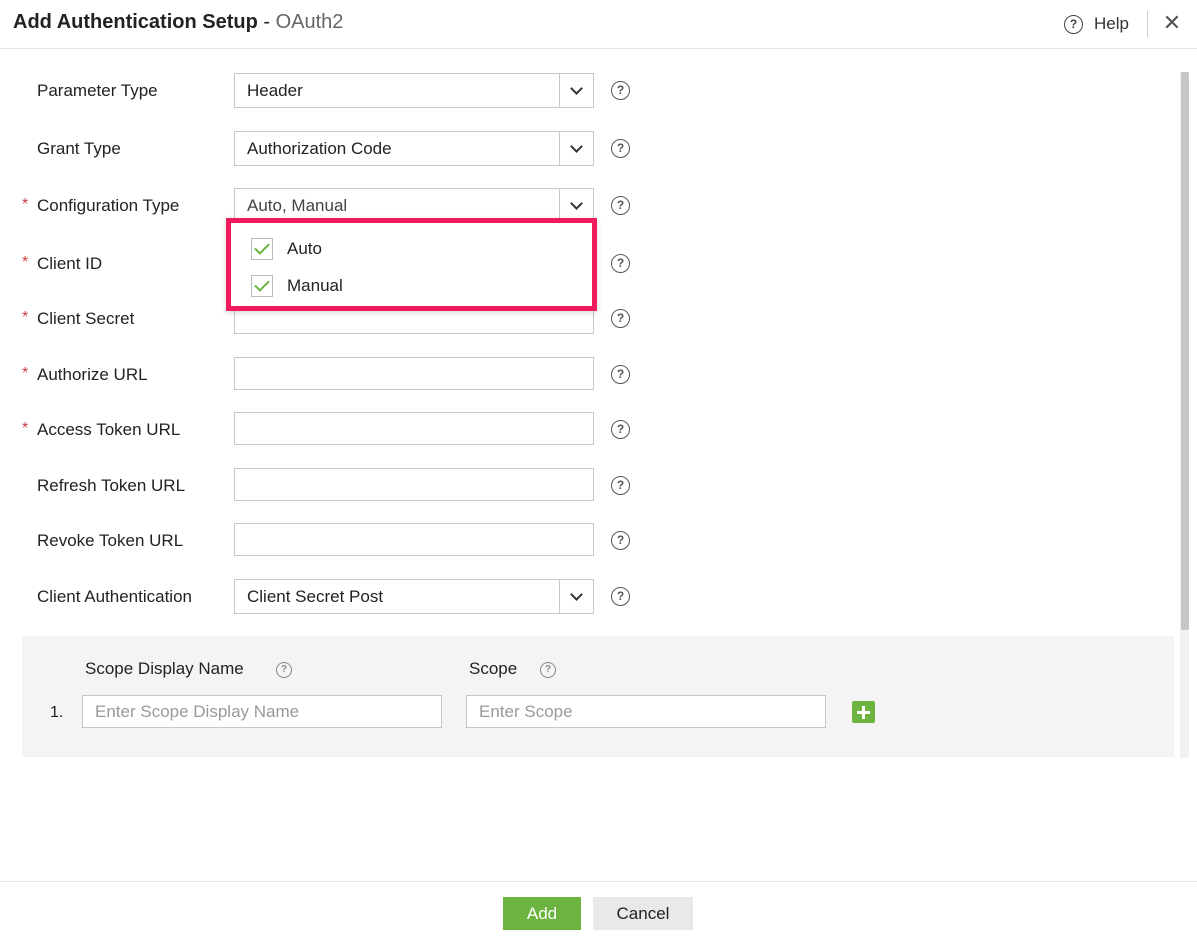 This screenshot has width=1197, height=944. What do you see at coordinates (114, 596) in the screenshot?
I see `client-authentication-label: Client Authentication` at bounding box center [114, 596].